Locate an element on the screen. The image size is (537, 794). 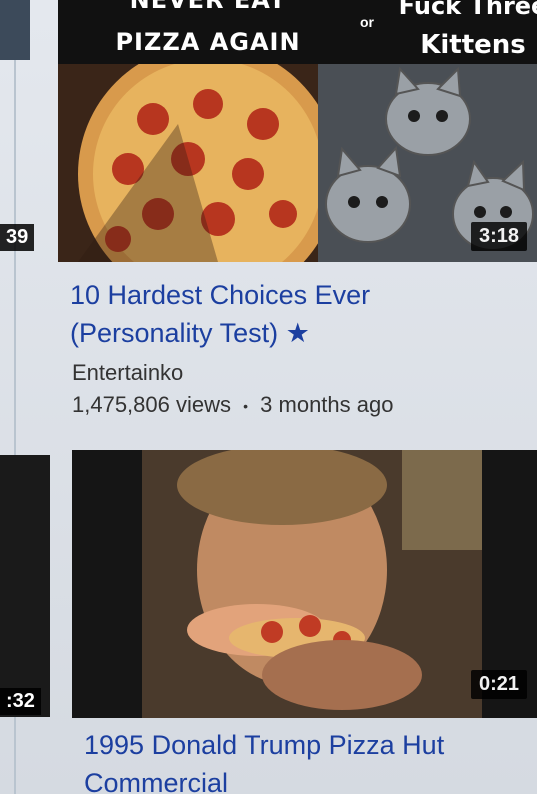
banner-right-text: Fuck Three Kittens is located at coordinates (462, 32).